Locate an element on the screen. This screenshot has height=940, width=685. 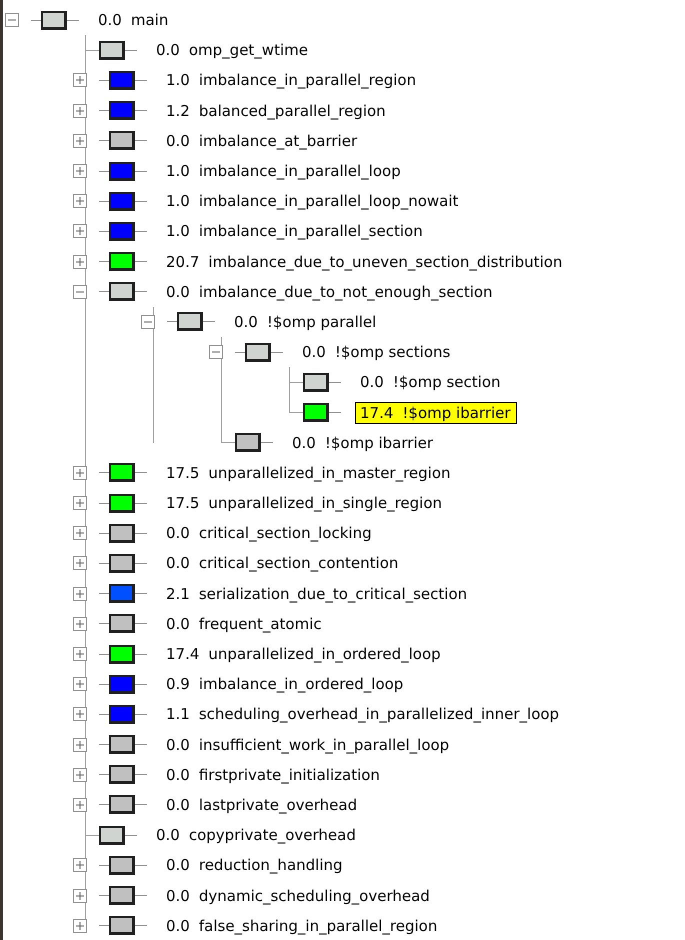
node-label: !$omp sections is located at coordinates (392, 352).